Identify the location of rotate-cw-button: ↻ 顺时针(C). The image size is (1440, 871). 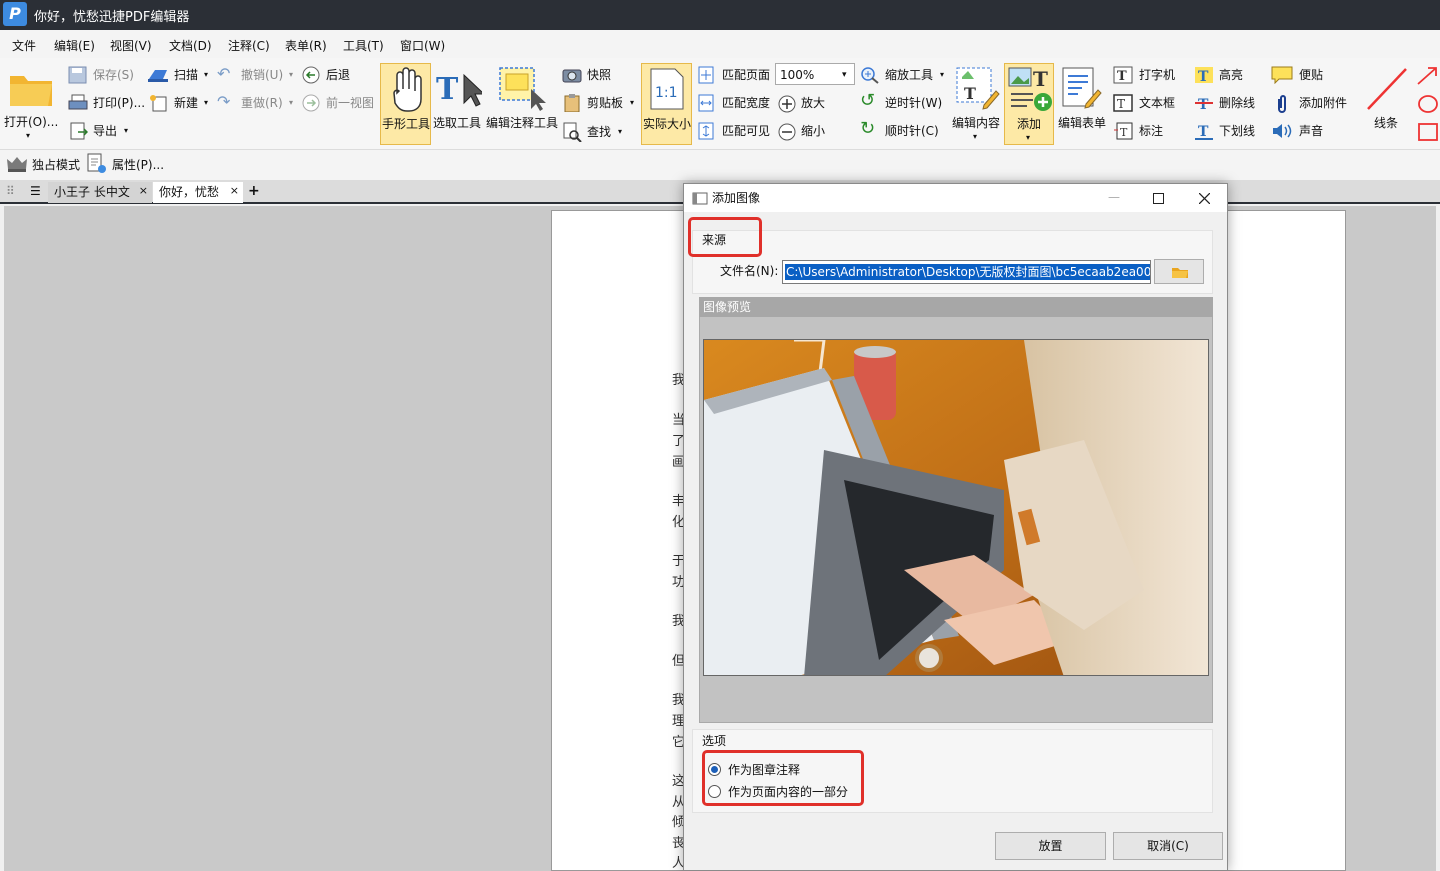
(902, 130).